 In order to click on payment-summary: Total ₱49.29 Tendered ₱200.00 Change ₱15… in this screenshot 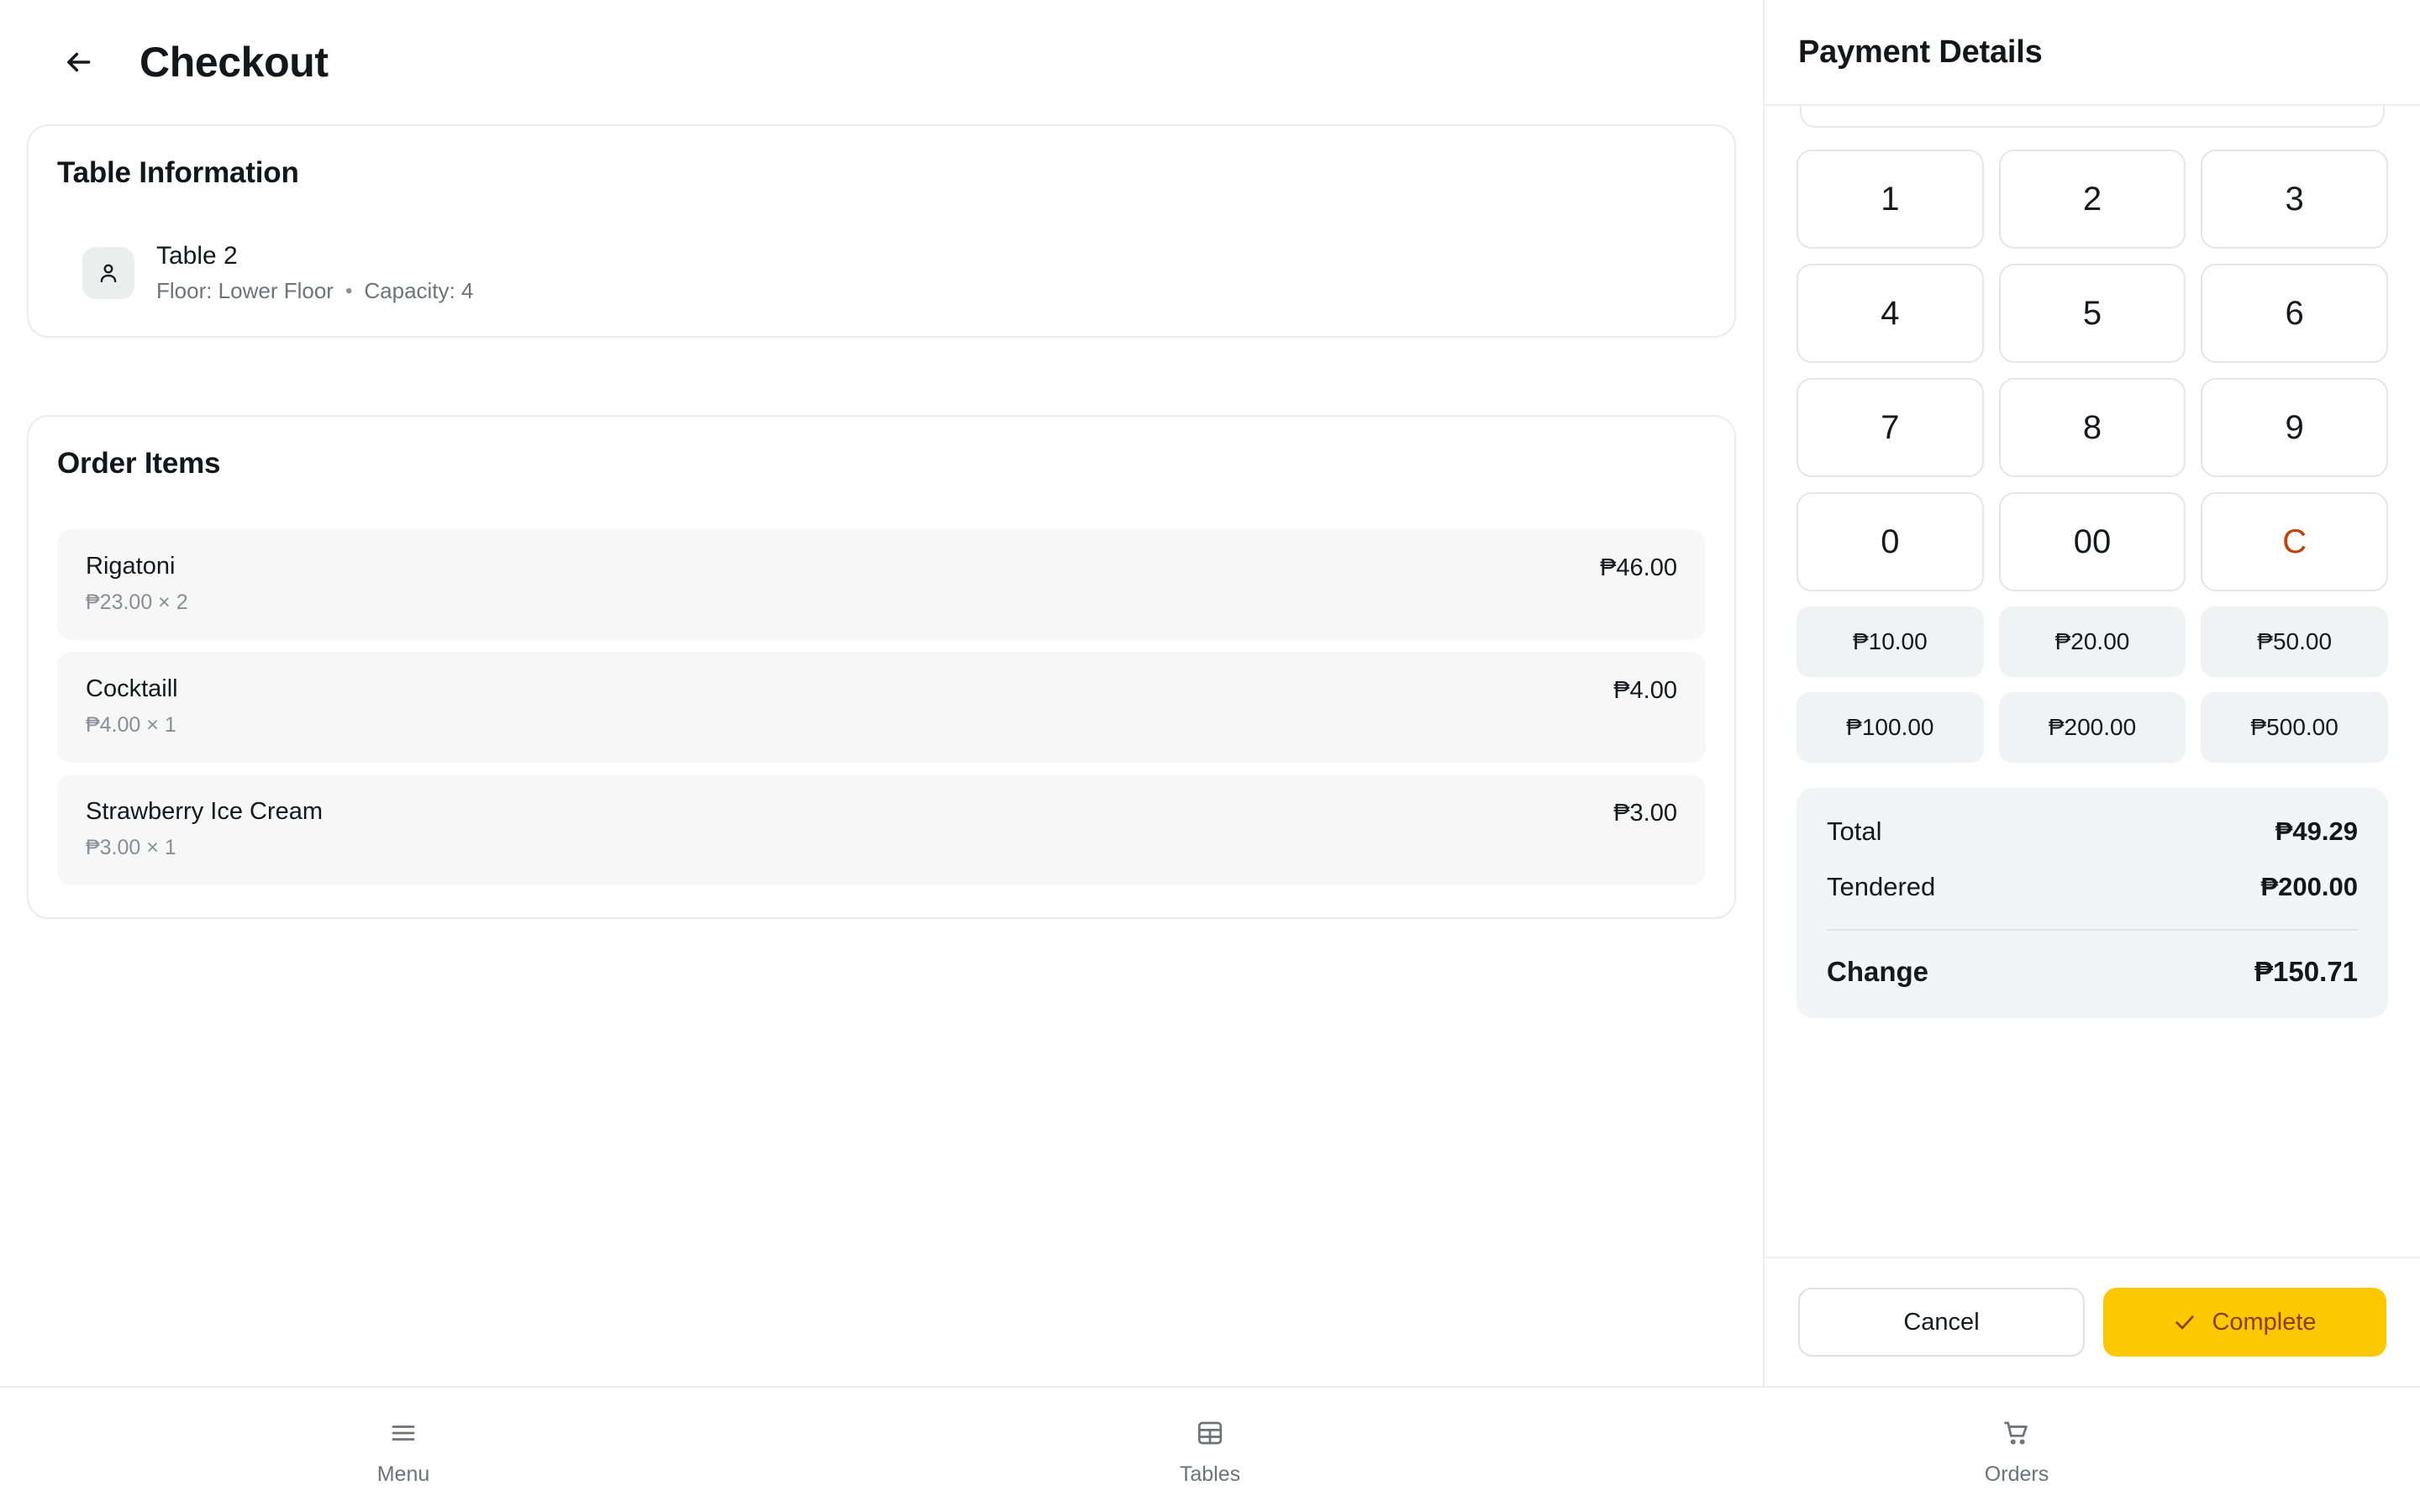, I will do `click(2092, 903)`.